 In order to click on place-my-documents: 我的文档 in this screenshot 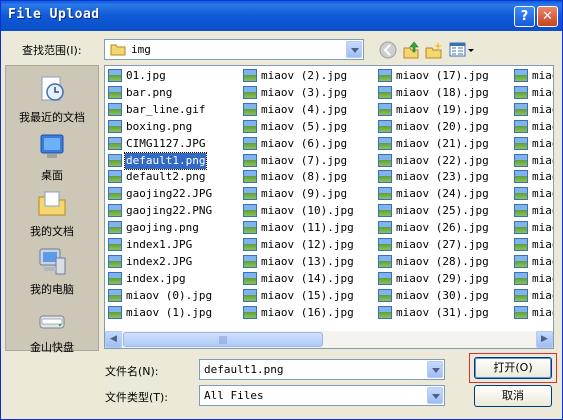, I will do `click(52, 213)`.